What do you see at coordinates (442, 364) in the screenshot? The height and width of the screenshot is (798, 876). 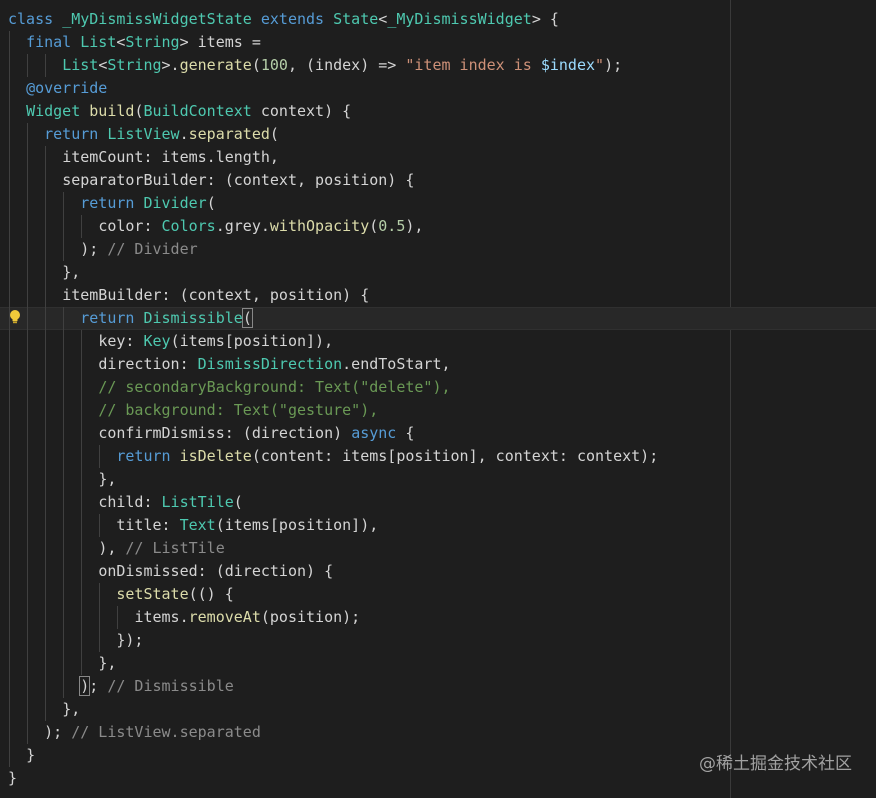 I see `code-line: direction: DismissDirection.endToStart,` at bounding box center [442, 364].